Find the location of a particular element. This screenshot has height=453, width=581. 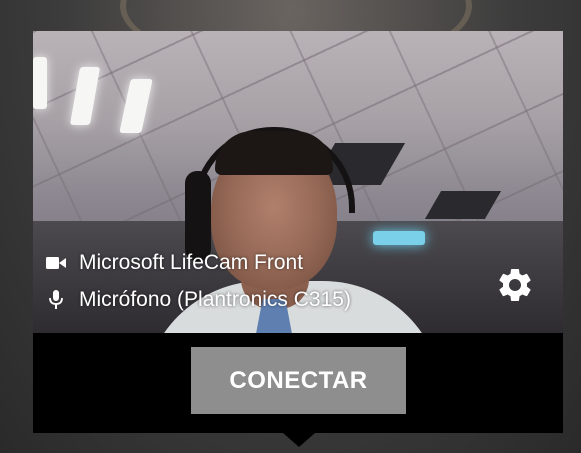

mic-icon is located at coordinates (56, 300).